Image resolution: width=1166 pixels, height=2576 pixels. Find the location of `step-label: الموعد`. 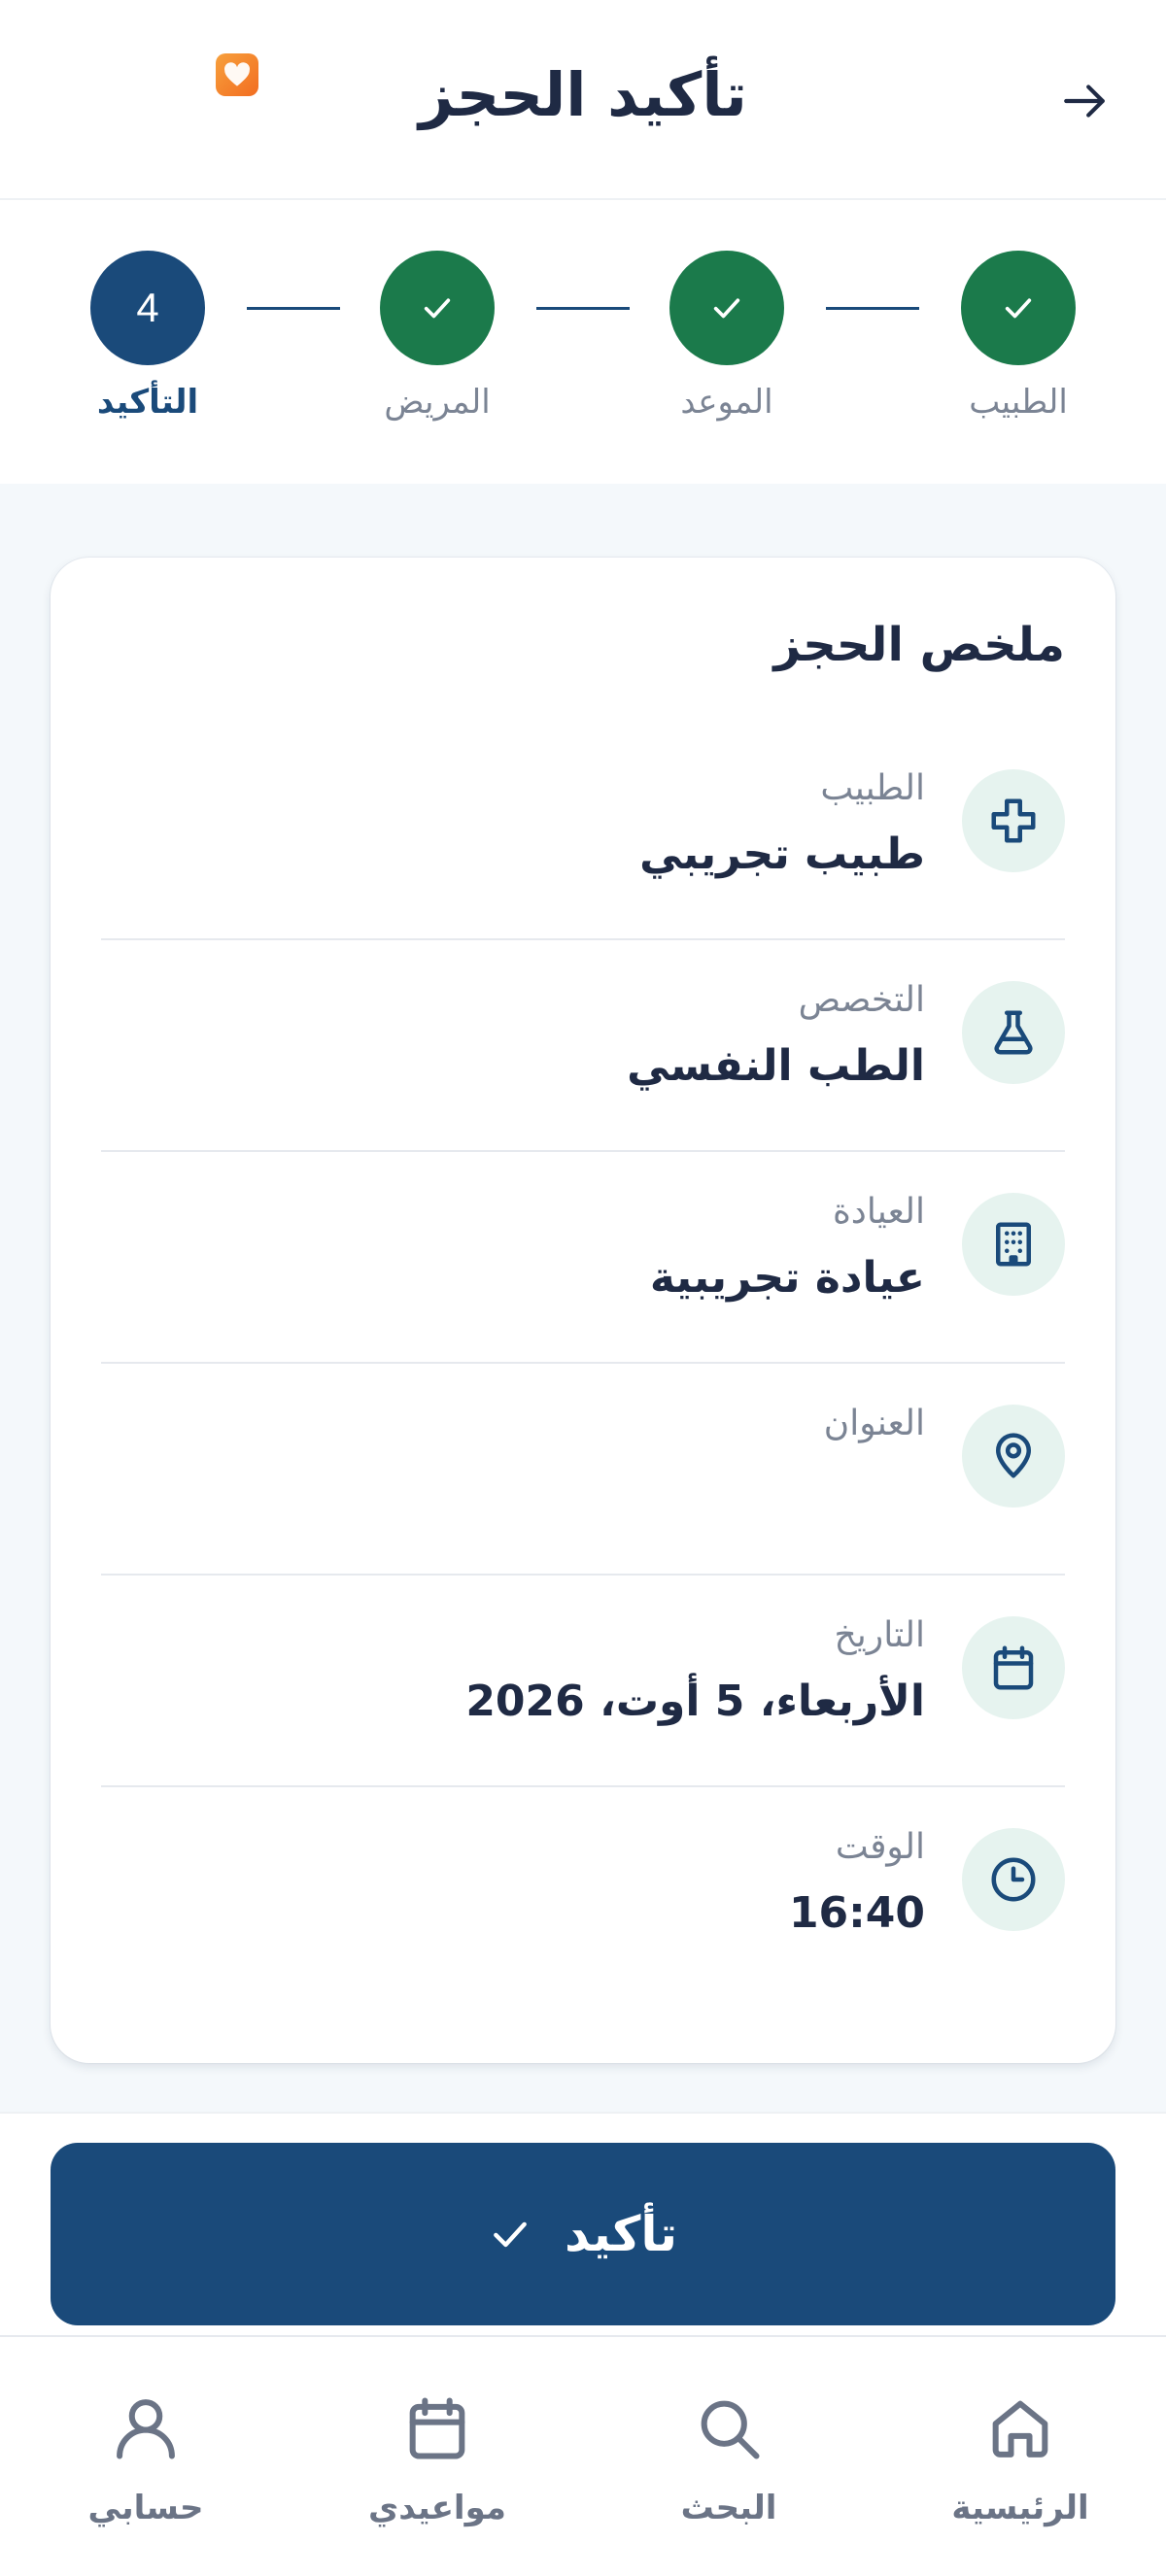

step-label: الموعد is located at coordinates (726, 402).